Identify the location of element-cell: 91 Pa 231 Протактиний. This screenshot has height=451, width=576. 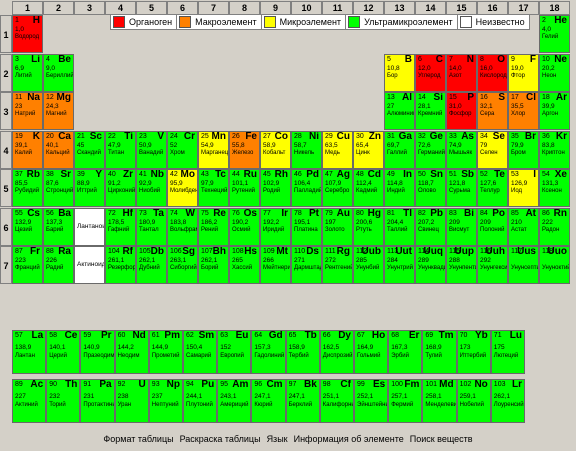
(97, 401).